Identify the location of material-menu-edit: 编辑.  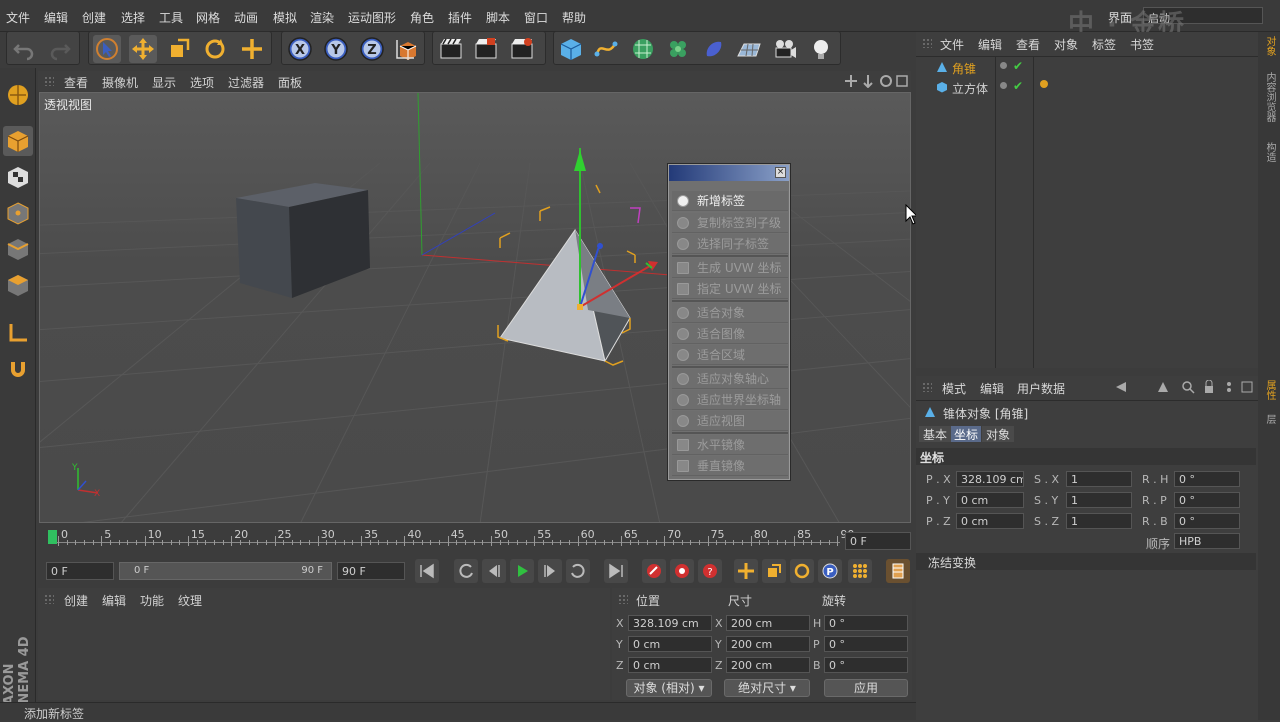
(114, 600).